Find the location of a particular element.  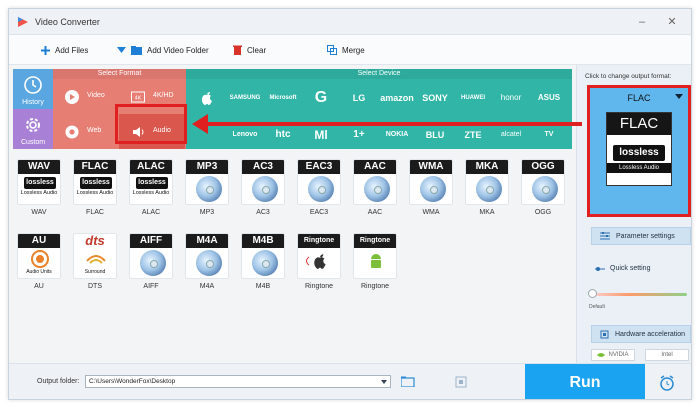

format-tile-caption: ALAC is located at coordinates (151, 212).